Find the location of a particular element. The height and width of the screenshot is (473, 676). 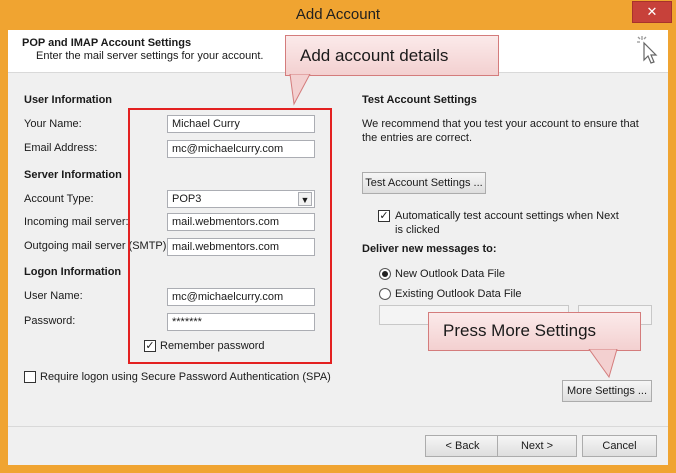

window-title: Add Account is located at coordinates (338, 14).